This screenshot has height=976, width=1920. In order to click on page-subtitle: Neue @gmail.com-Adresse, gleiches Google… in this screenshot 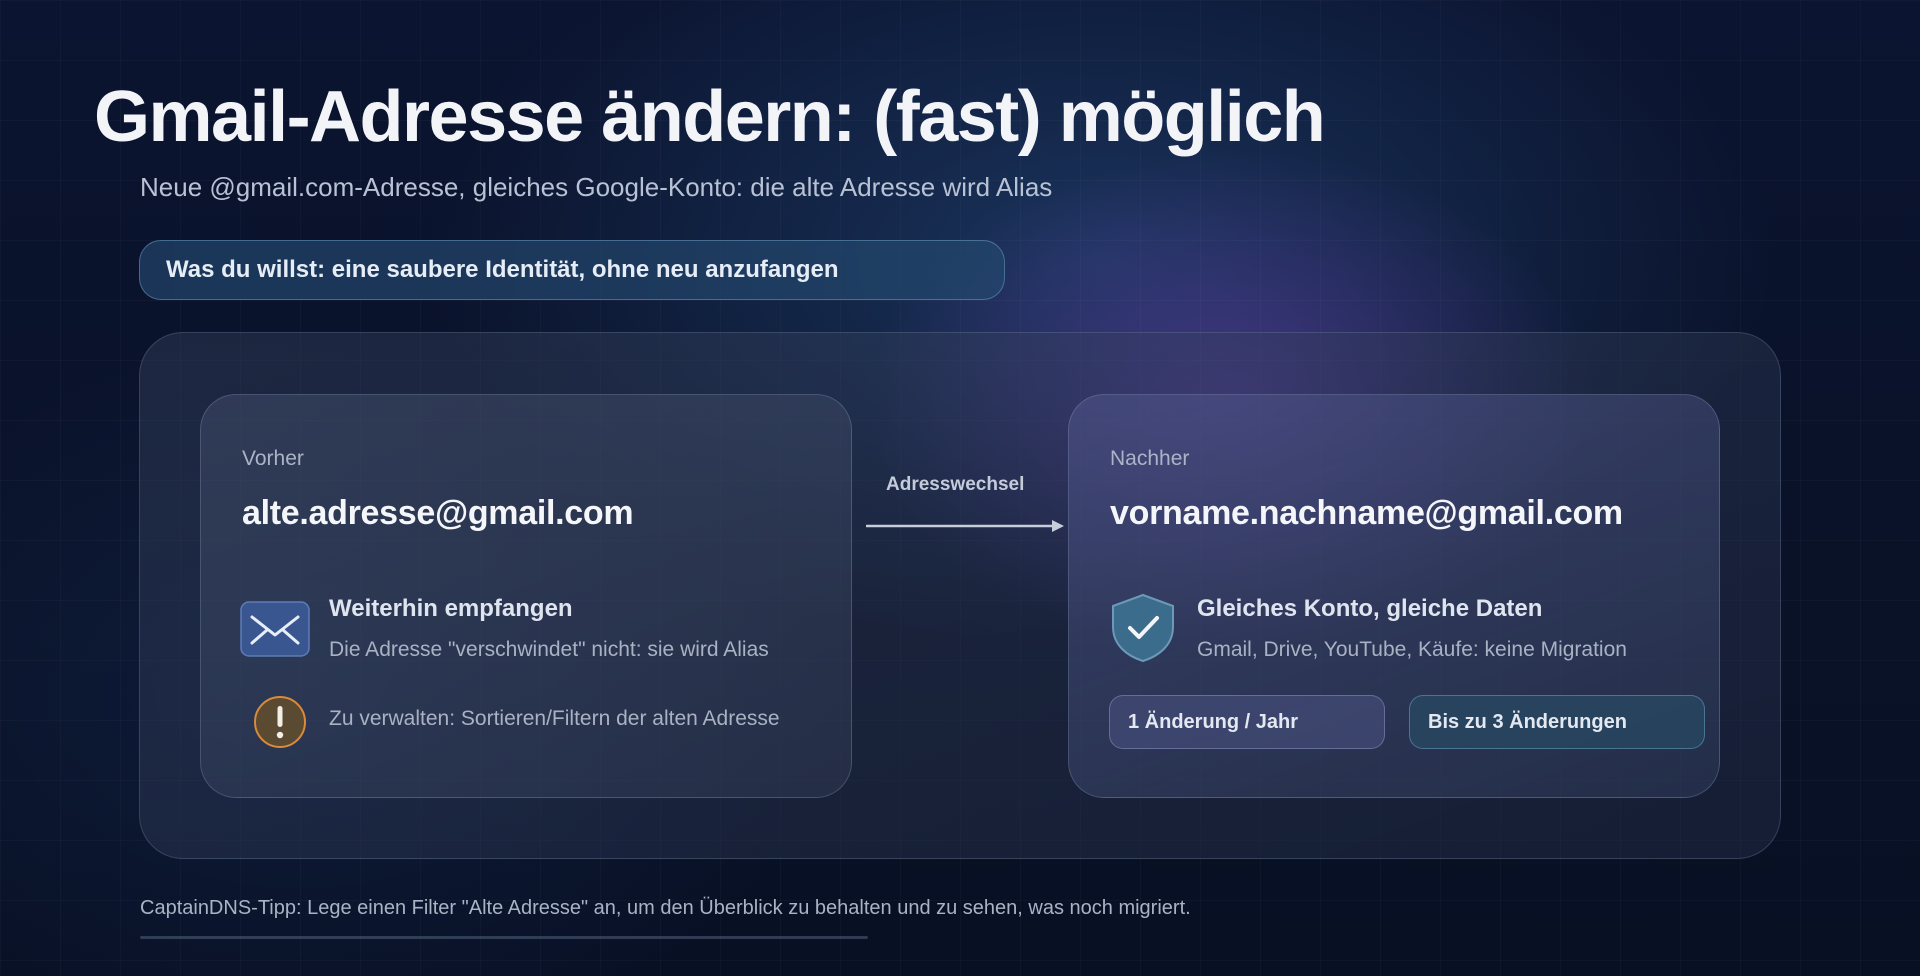, I will do `click(596, 187)`.